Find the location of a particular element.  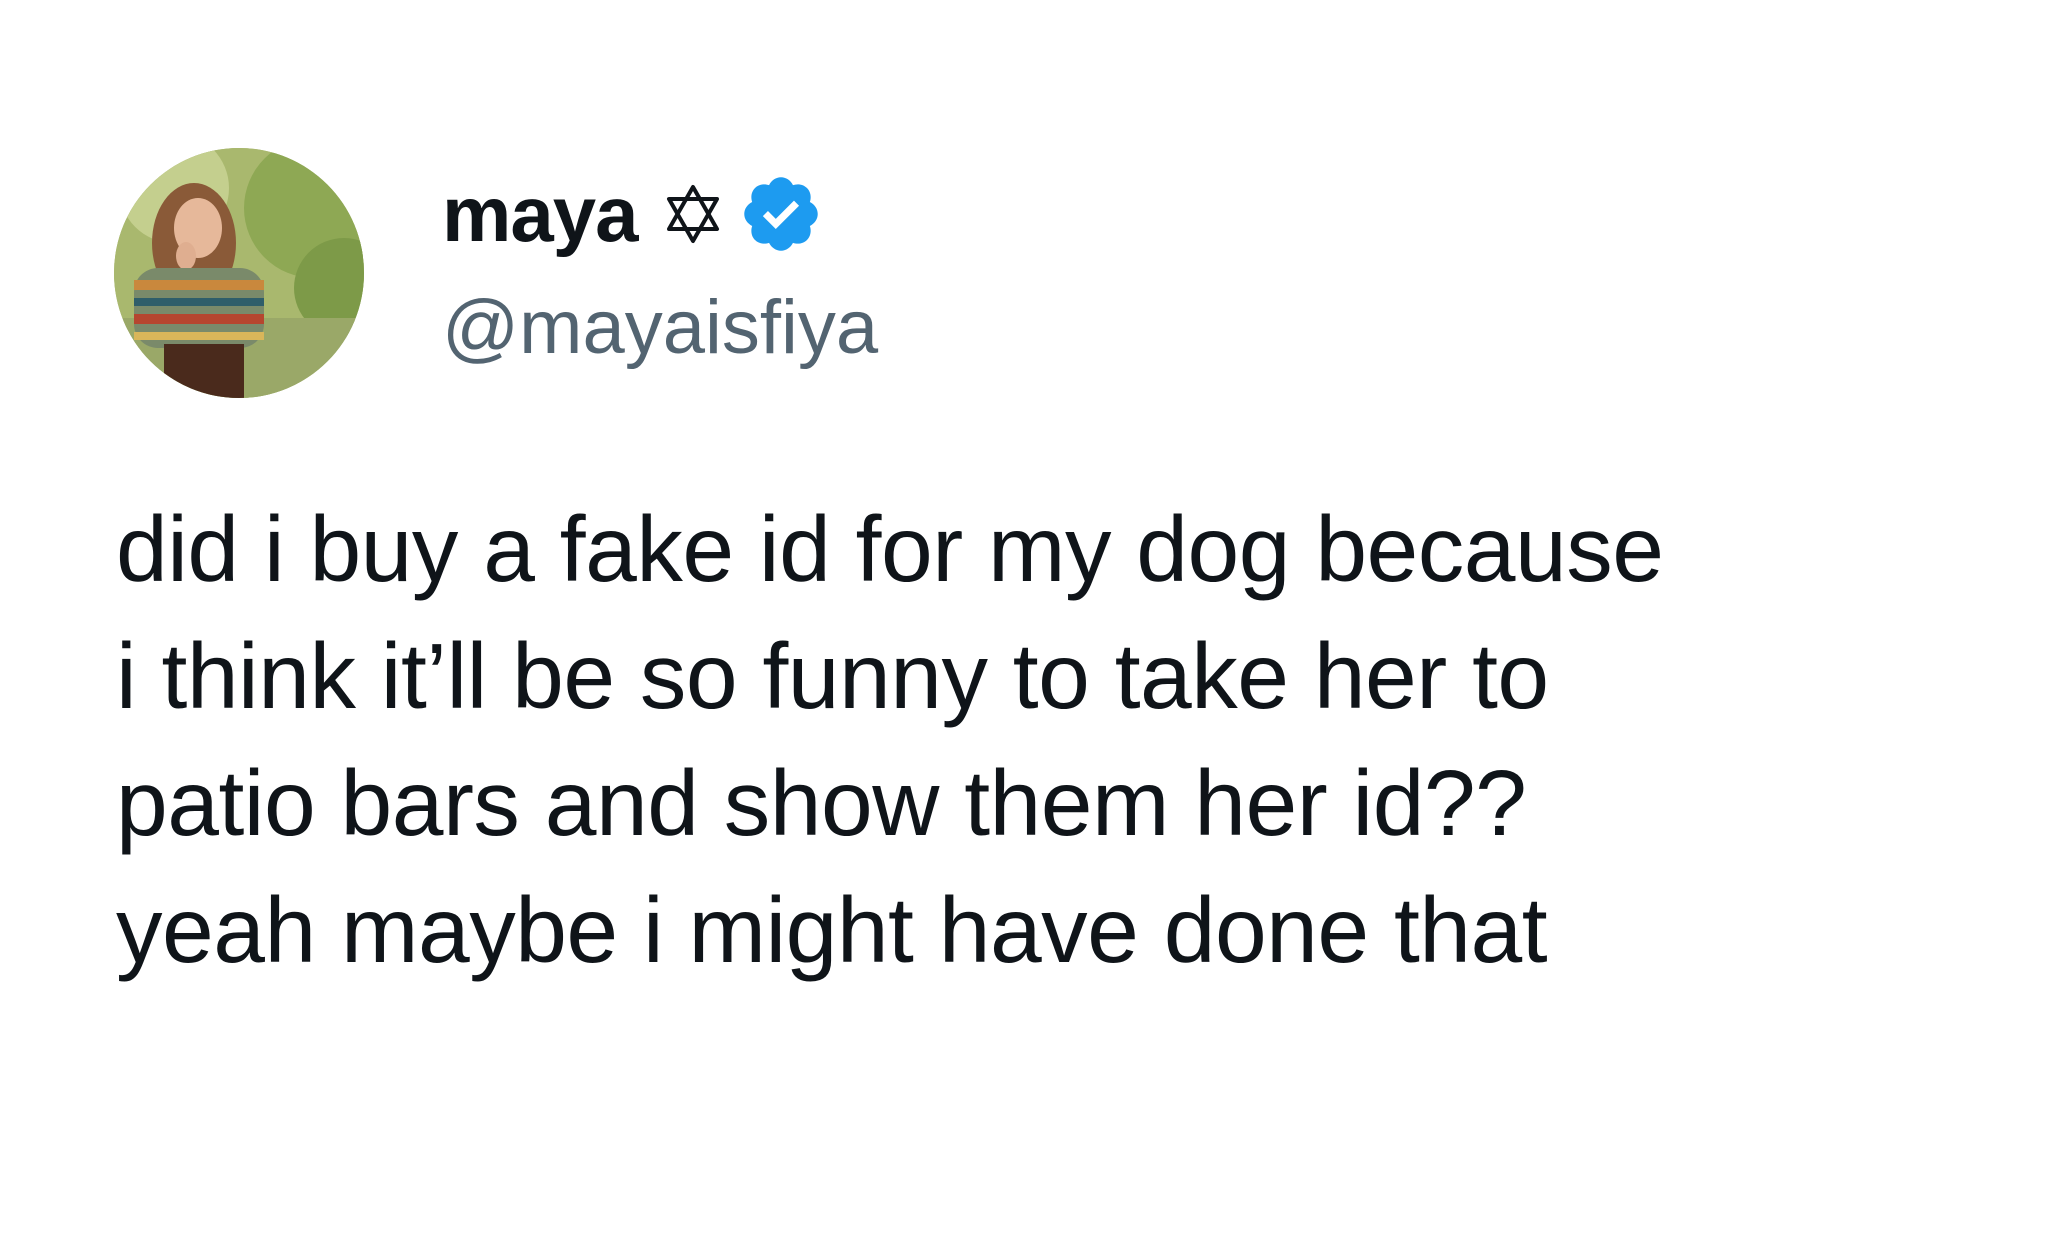

avatar-photo is located at coordinates (239, 273).